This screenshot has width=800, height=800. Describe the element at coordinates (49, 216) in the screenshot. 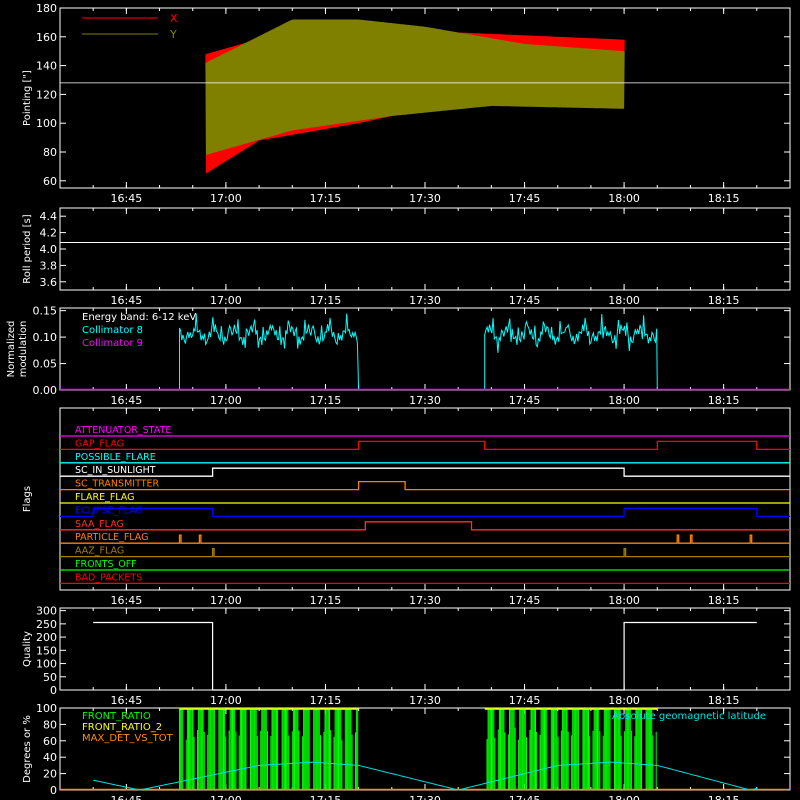

I see `y-tick-label: 4.4` at that location.